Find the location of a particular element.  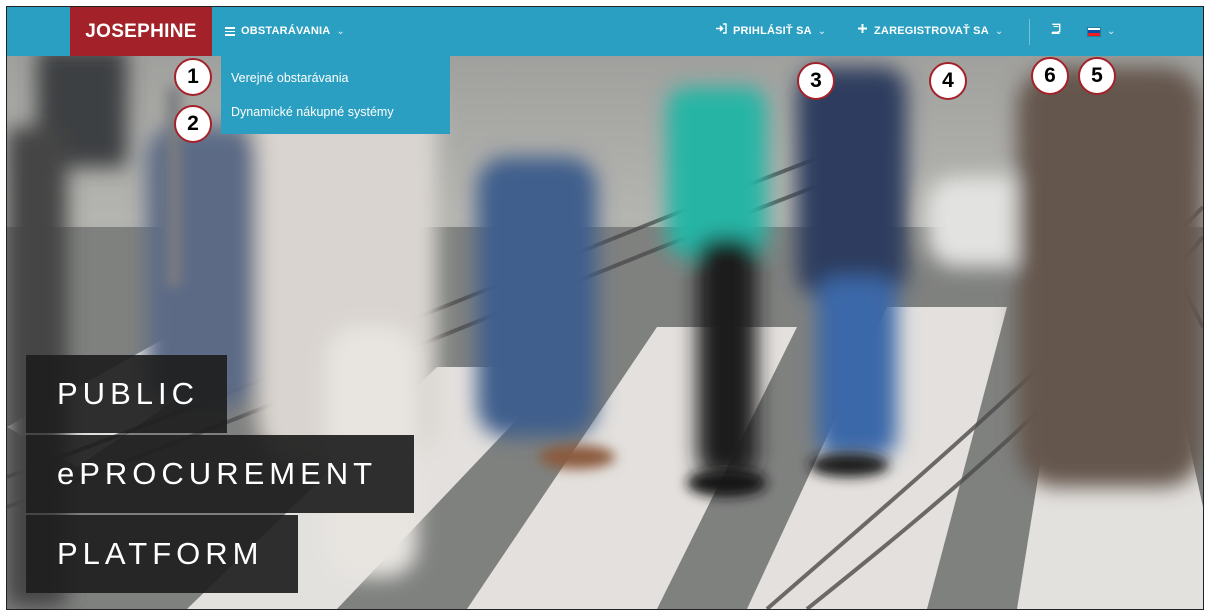

sign-in-icon is located at coordinates (721, 31).